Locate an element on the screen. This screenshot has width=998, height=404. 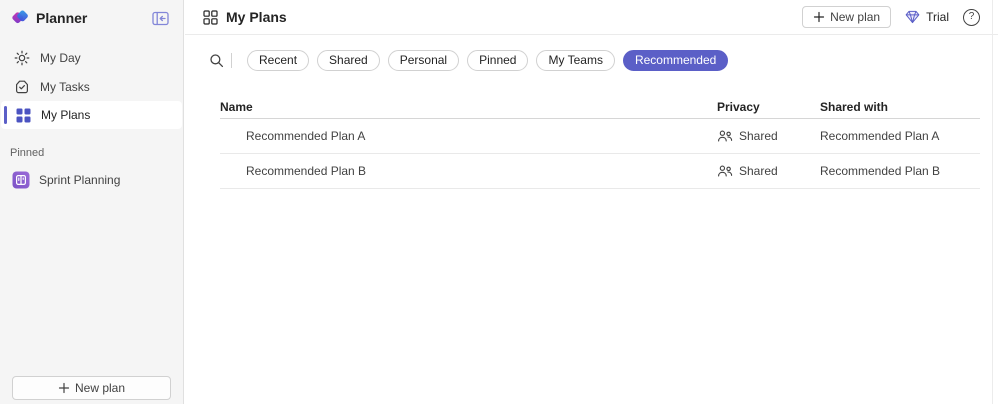
plan-name: Recommended Plan A is located at coordinates (468, 136).